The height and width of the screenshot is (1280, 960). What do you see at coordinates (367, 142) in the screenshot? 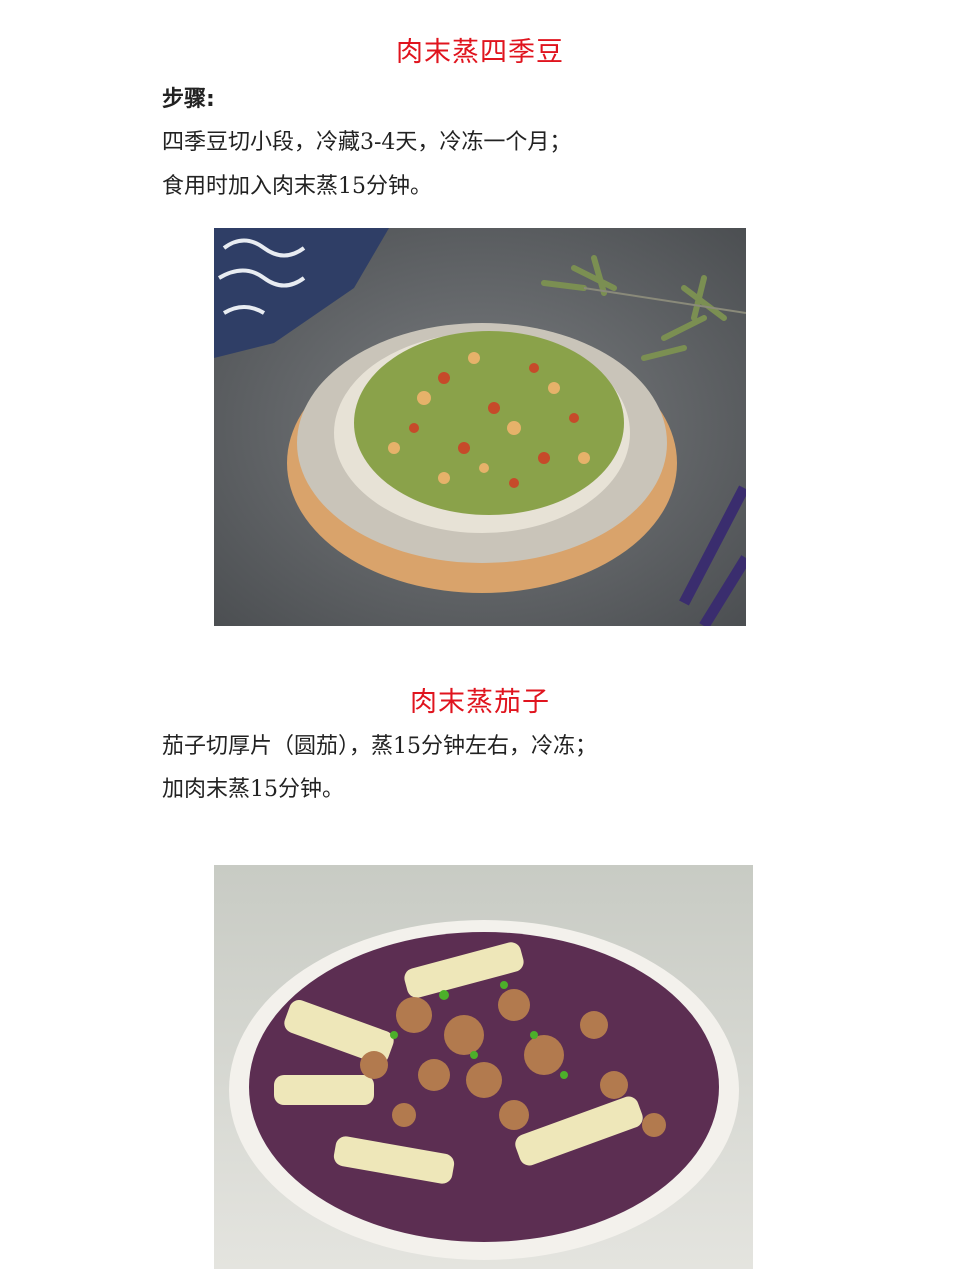
I see `step-line-1: 四季豆切小段，冷藏3-4天，冷冻一个月；` at bounding box center [367, 142].